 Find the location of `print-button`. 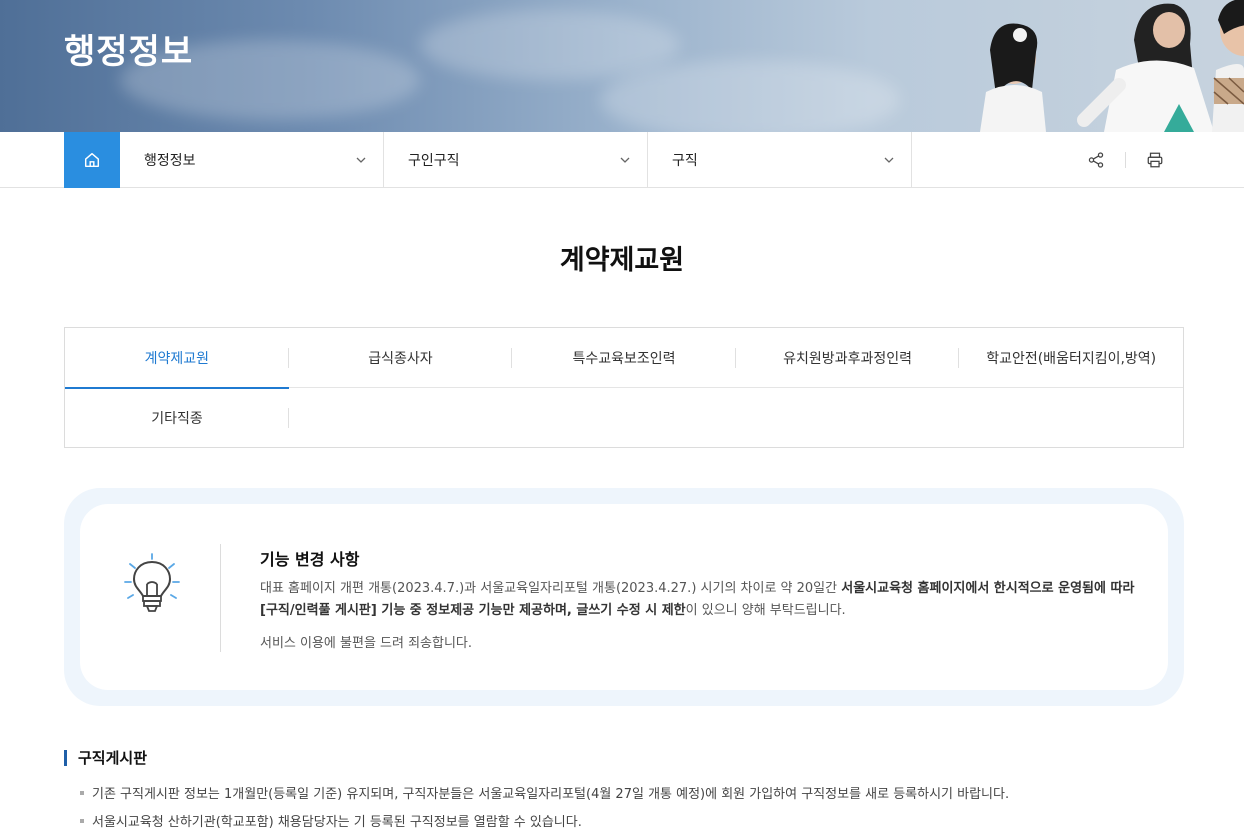

print-button is located at coordinates (1155, 160).